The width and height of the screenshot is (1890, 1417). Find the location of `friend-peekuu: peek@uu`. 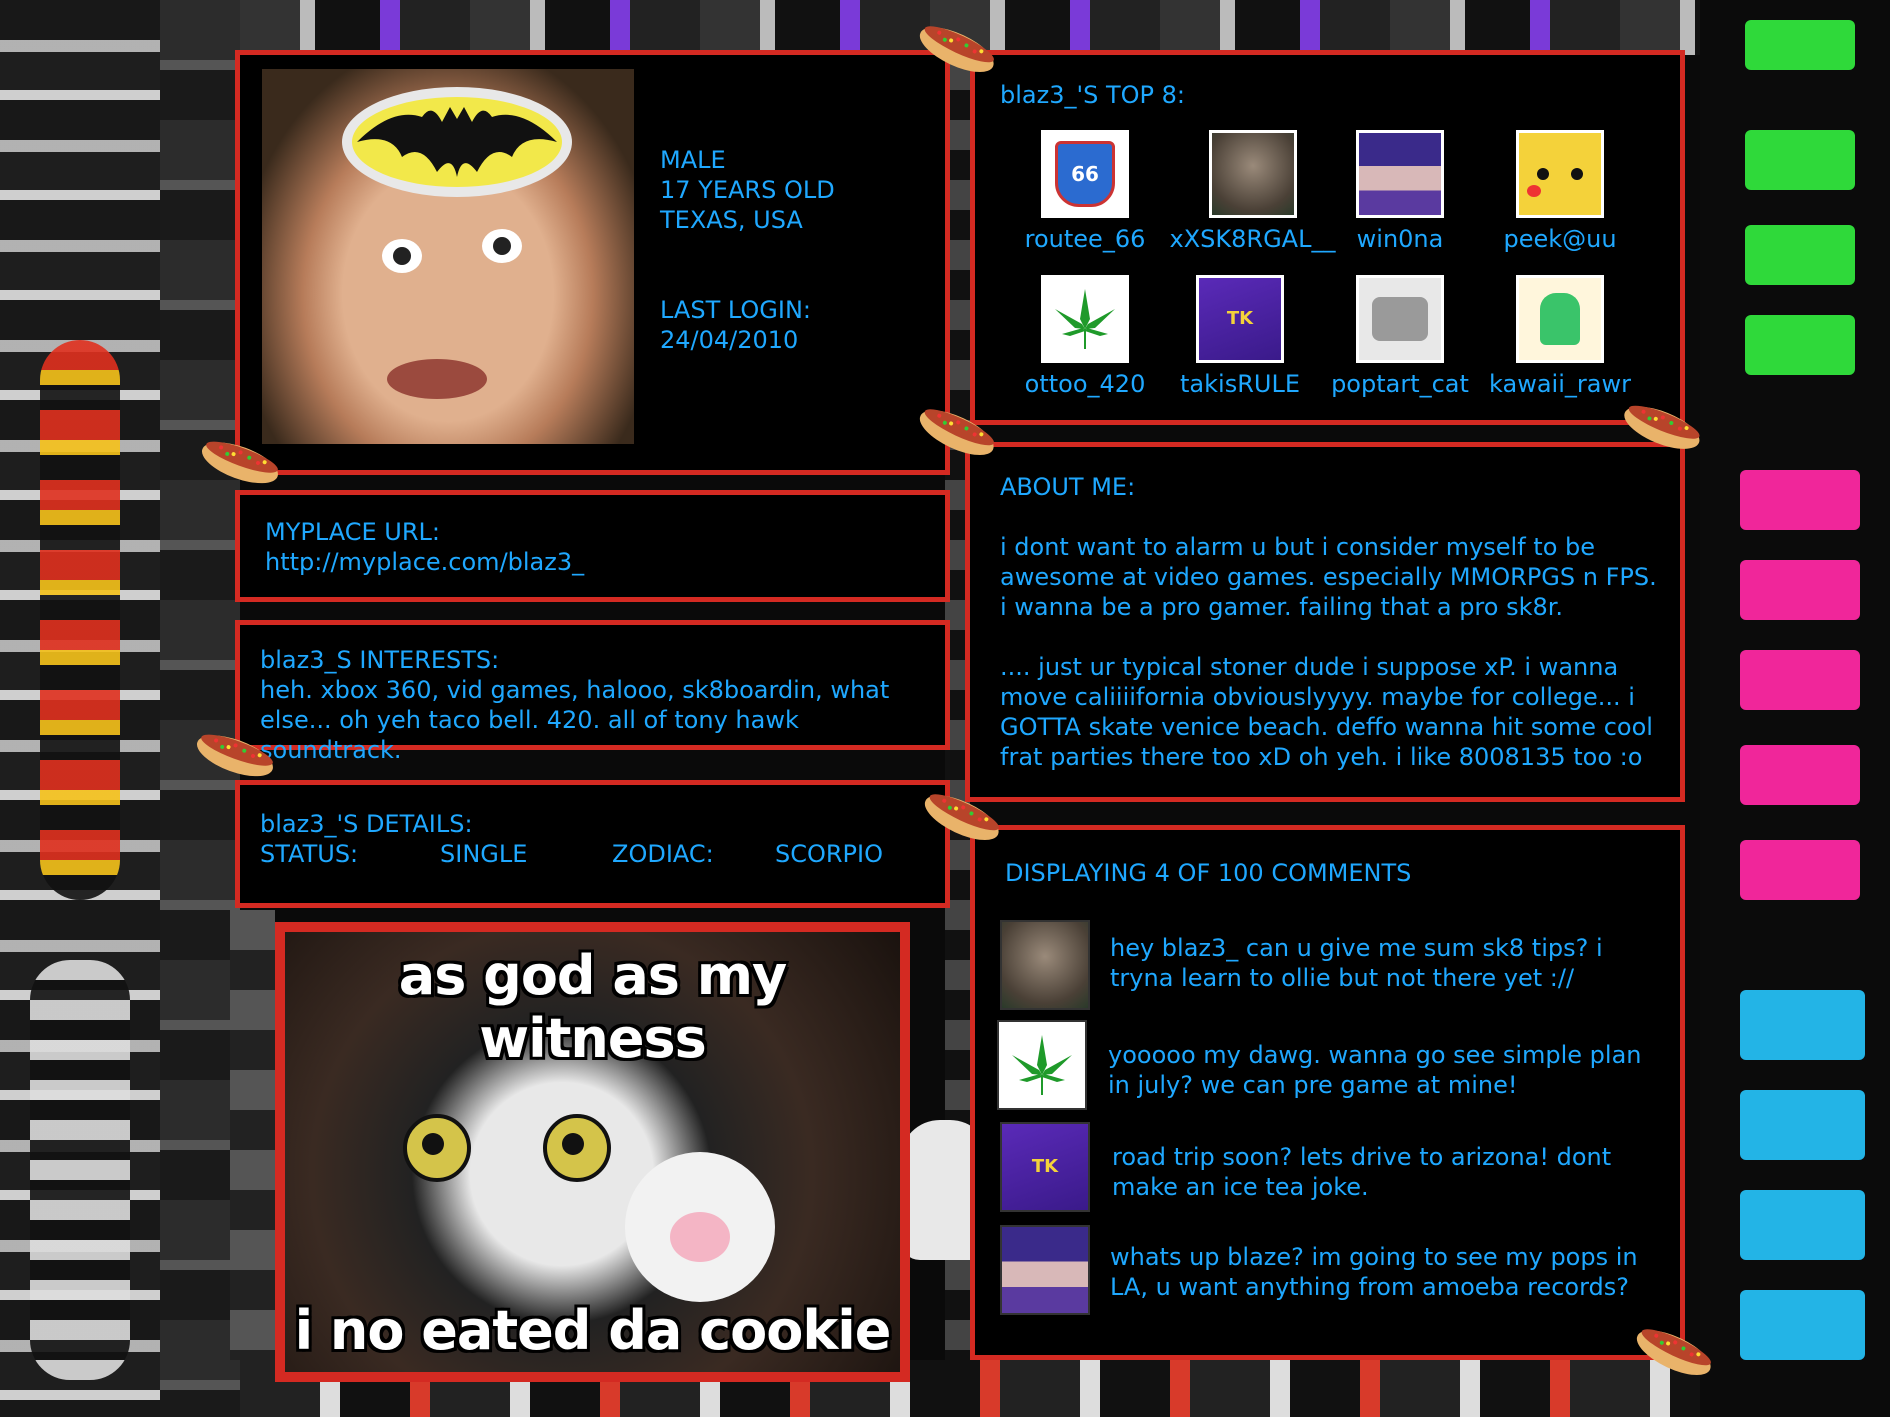

friend-peekuu: peek@uu is located at coordinates (1560, 192).